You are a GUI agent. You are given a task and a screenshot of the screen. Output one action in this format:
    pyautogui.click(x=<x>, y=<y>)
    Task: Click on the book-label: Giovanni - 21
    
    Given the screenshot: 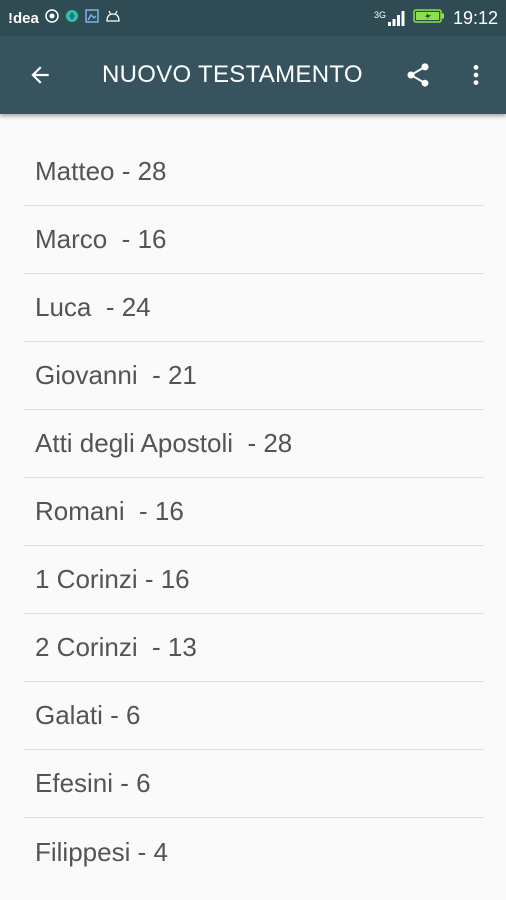 What is the action you would take?
    pyautogui.click(x=116, y=375)
    